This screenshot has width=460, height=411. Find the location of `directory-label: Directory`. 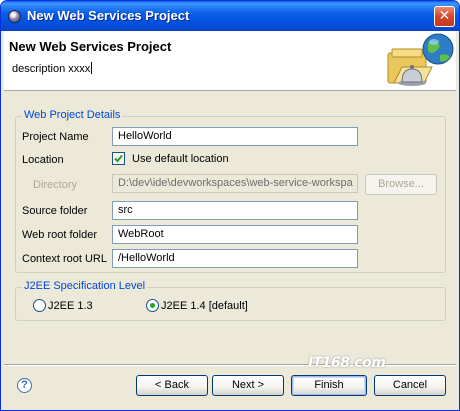

directory-label: Directory is located at coordinates (55, 185).